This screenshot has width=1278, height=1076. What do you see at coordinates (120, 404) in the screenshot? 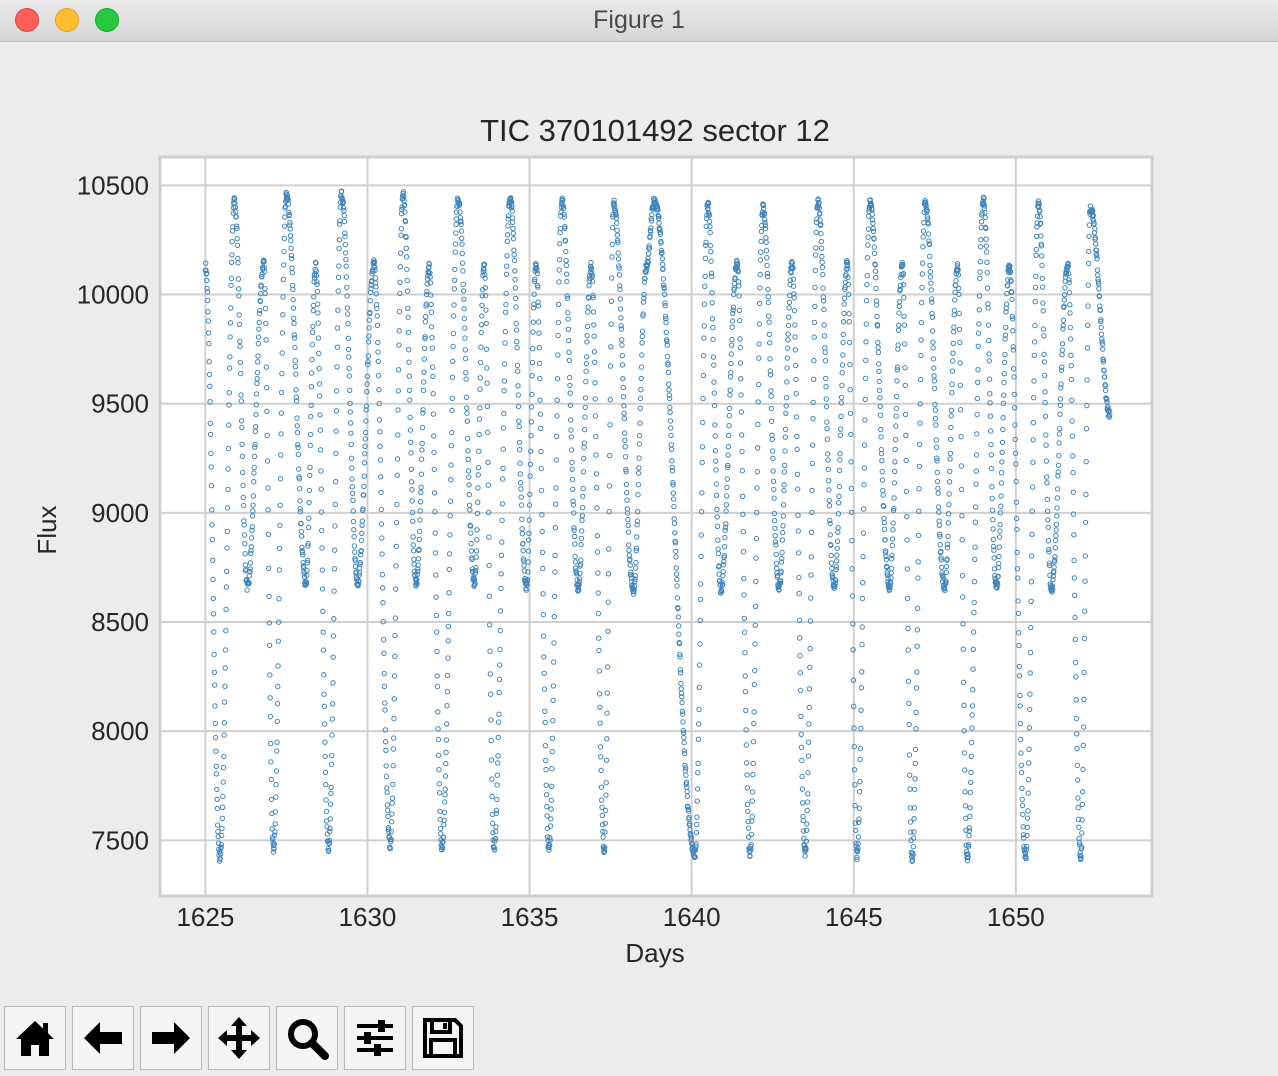
I see `y-tick-label: 9500` at bounding box center [120, 404].